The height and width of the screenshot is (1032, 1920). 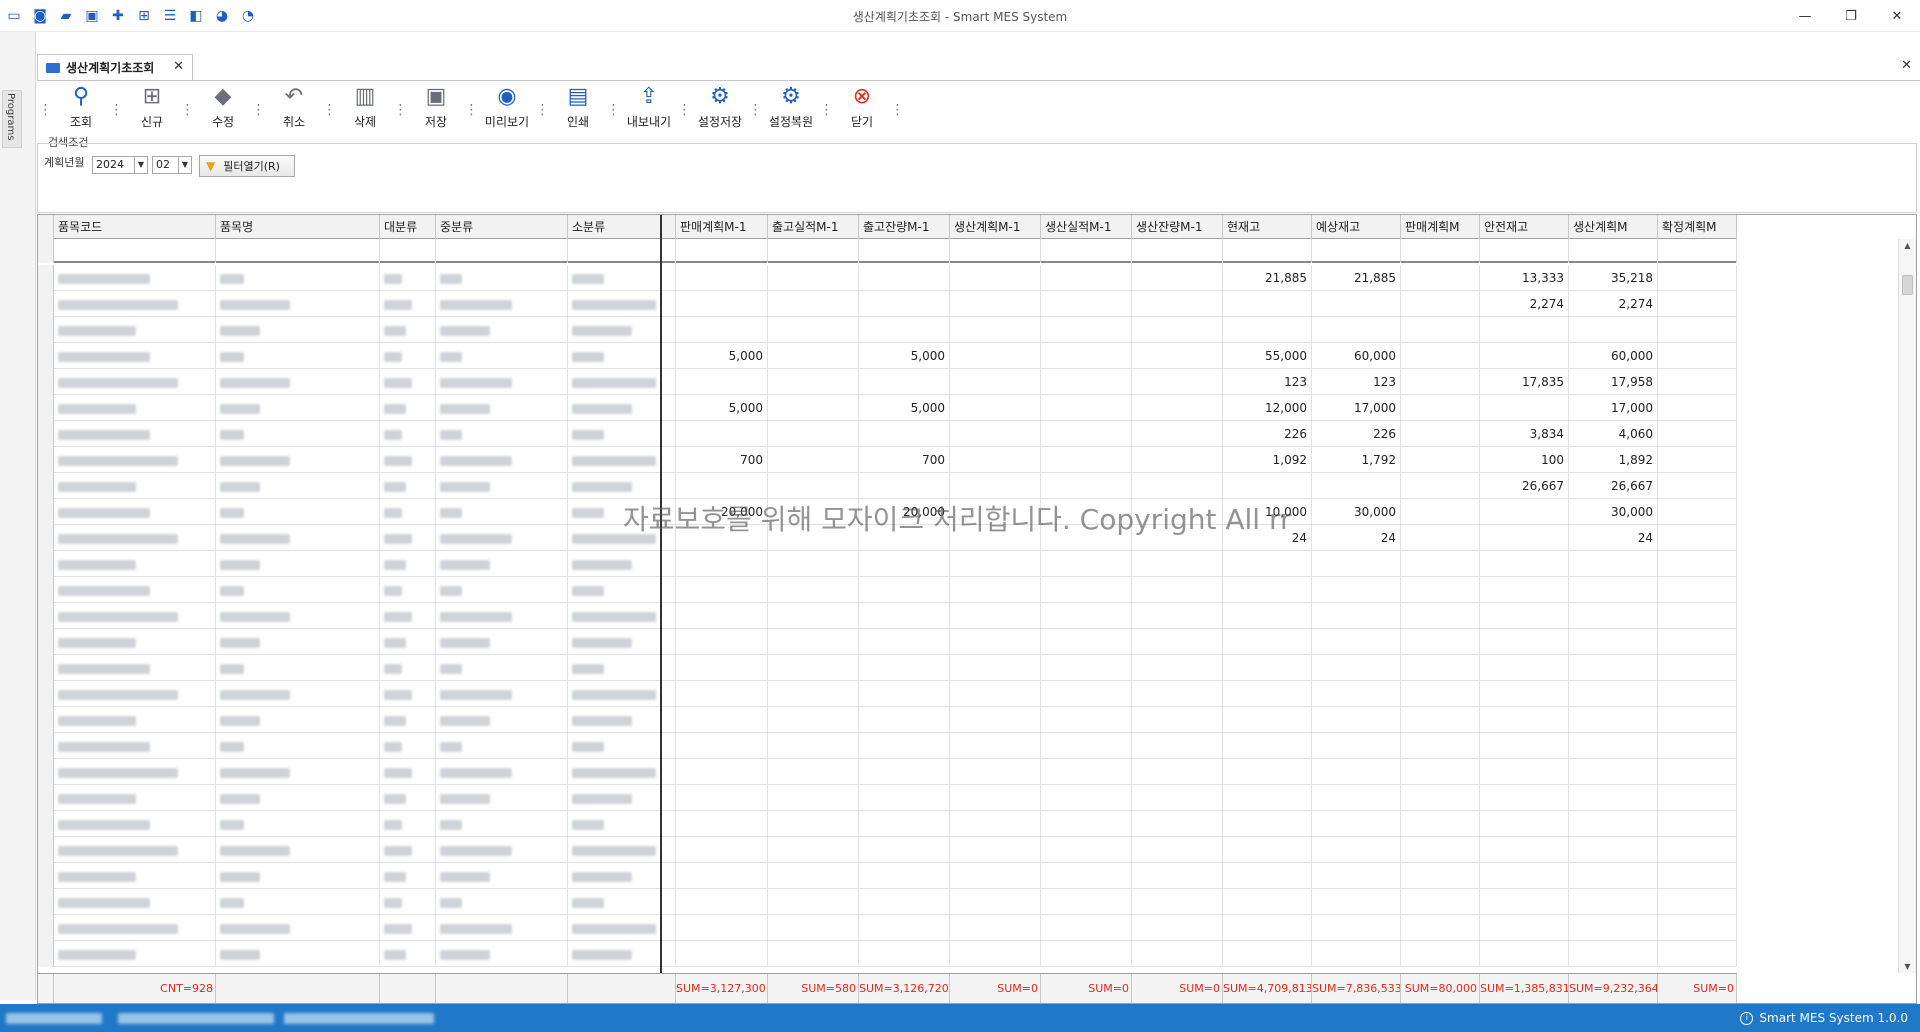 What do you see at coordinates (1356, 227) in the screenshot?
I see `column-header: 예상재고` at bounding box center [1356, 227].